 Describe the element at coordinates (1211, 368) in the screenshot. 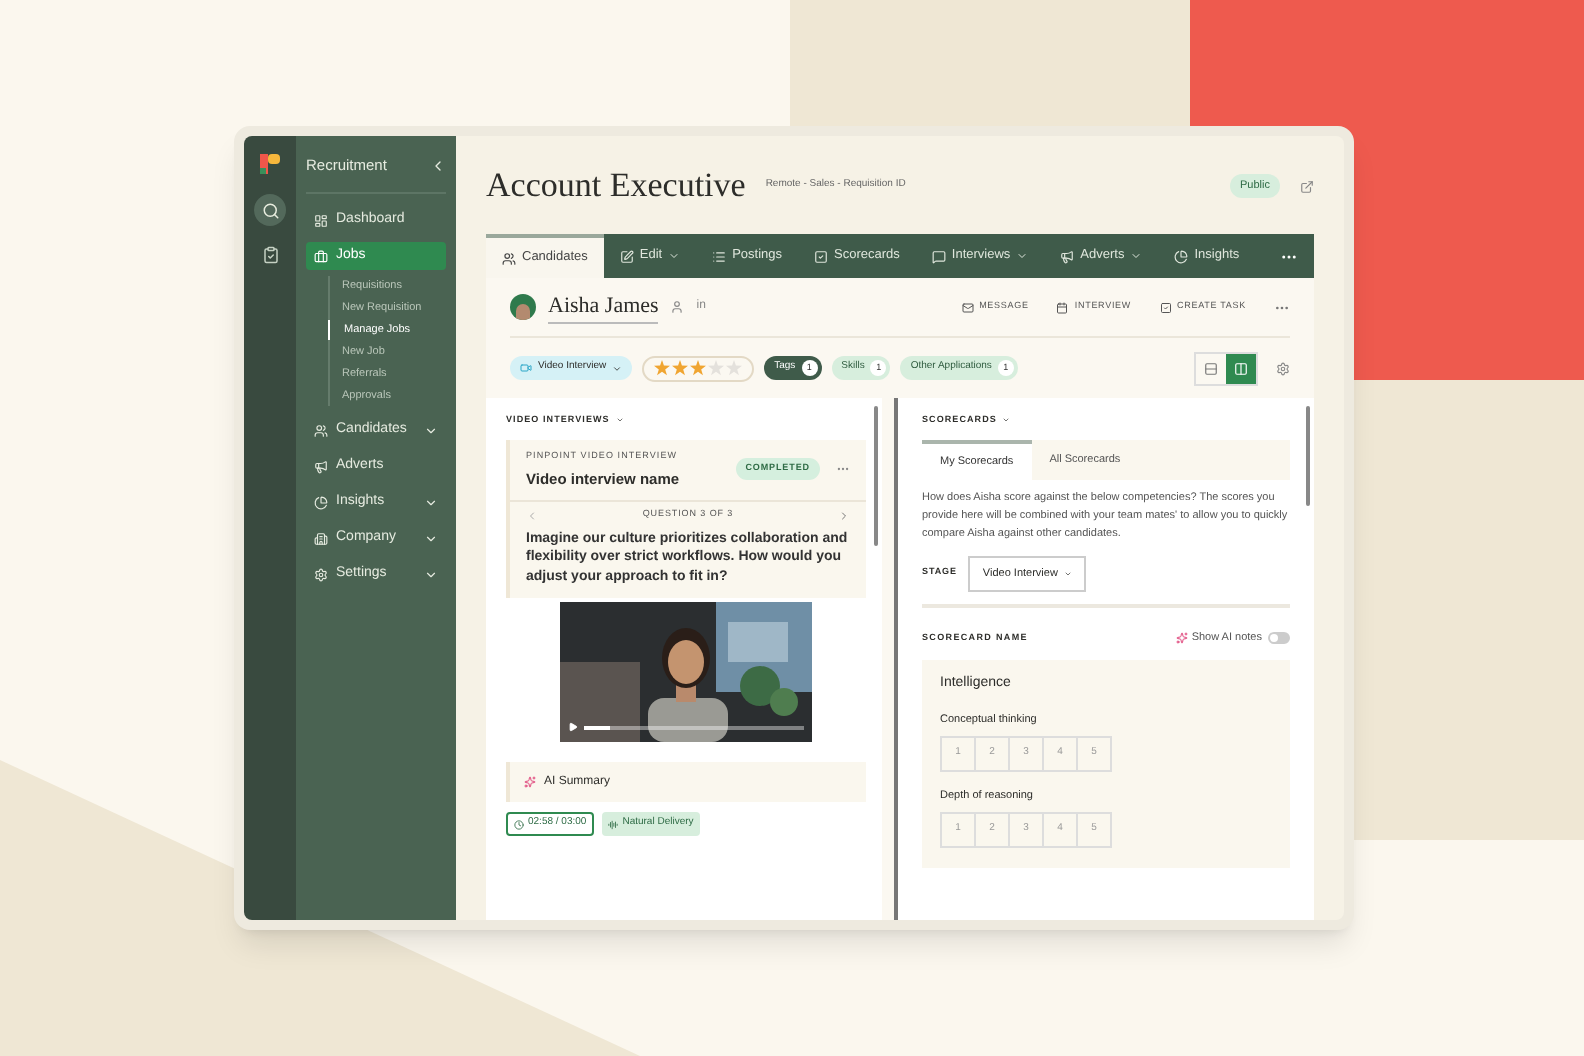

I see `rows-icon` at that location.